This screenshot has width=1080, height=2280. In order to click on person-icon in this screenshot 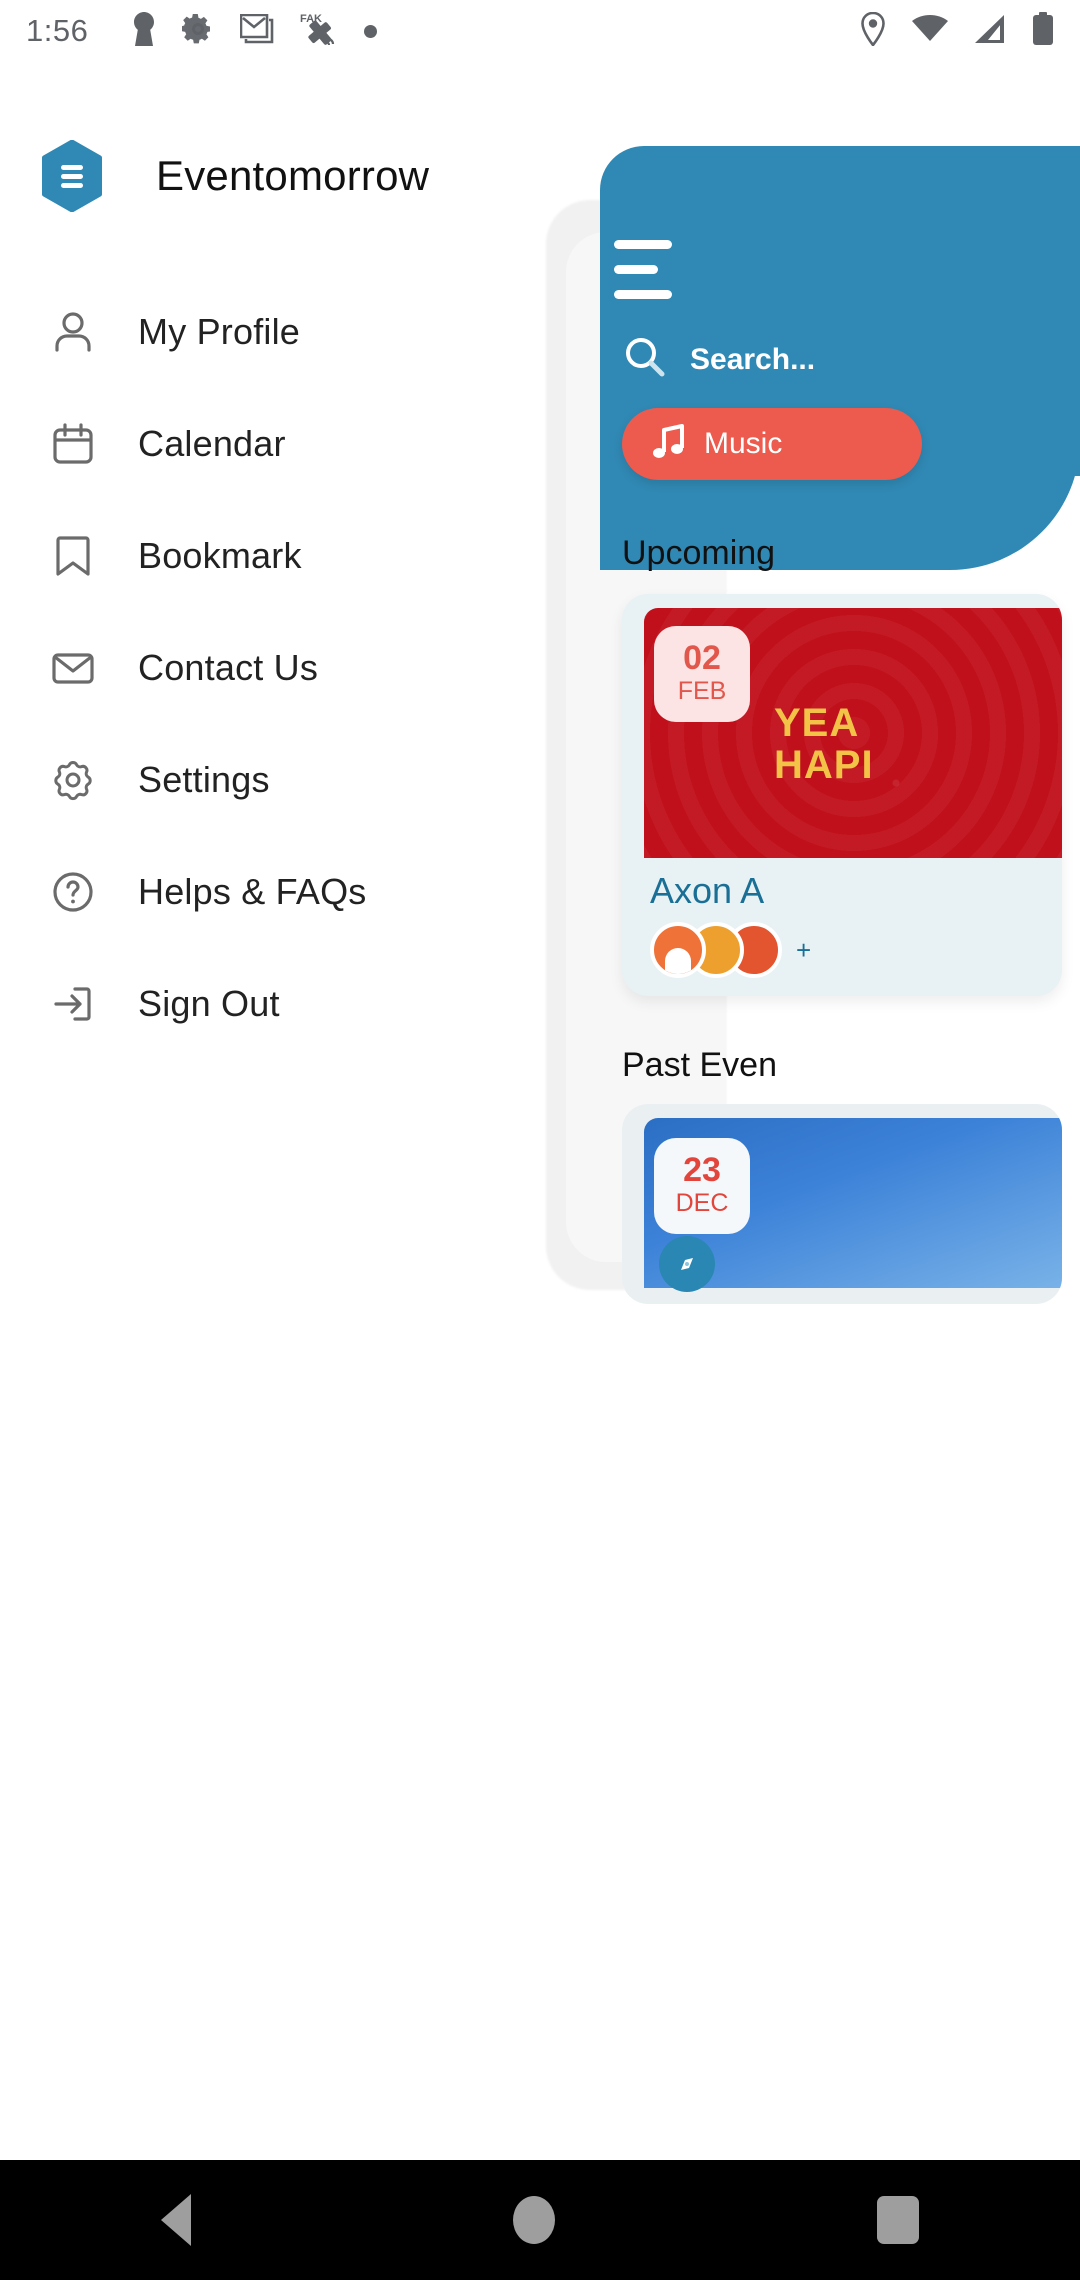, I will do `click(73, 332)`.